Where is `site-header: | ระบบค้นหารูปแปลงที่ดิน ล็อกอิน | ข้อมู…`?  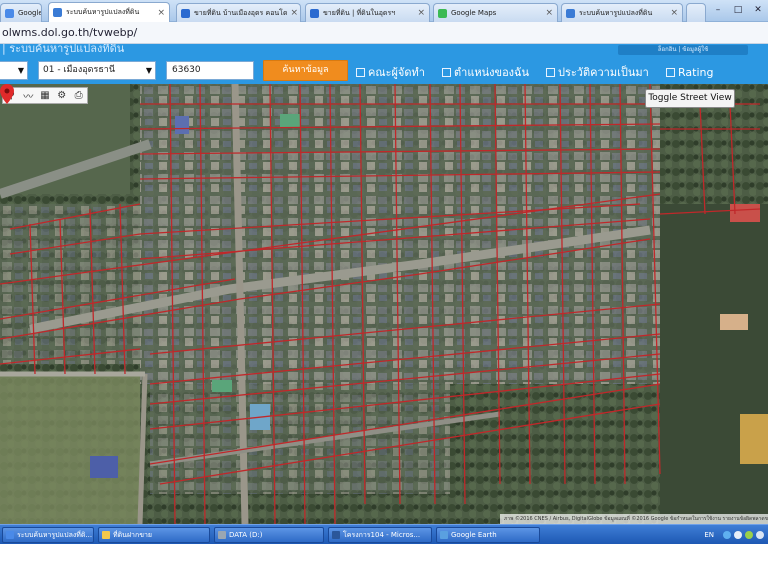
site-header: | ระบบค้นหารูปแปลงที่ดิน ล็อกอิน | ข้อมู… is located at coordinates (384, 50).